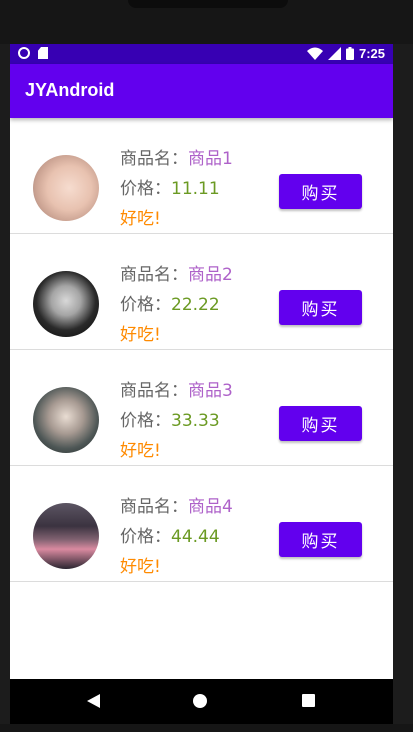  What do you see at coordinates (371, 53) in the screenshot?
I see `status-time: 7:25` at bounding box center [371, 53].